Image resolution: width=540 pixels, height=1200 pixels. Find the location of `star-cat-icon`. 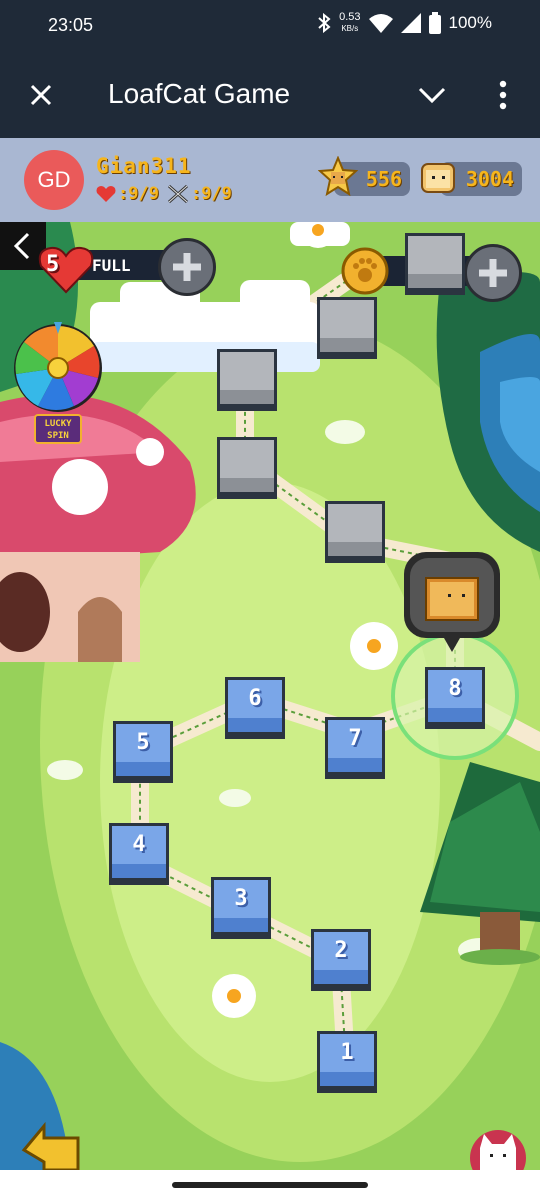

star-cat-icon is located at coordinates (338, 176).